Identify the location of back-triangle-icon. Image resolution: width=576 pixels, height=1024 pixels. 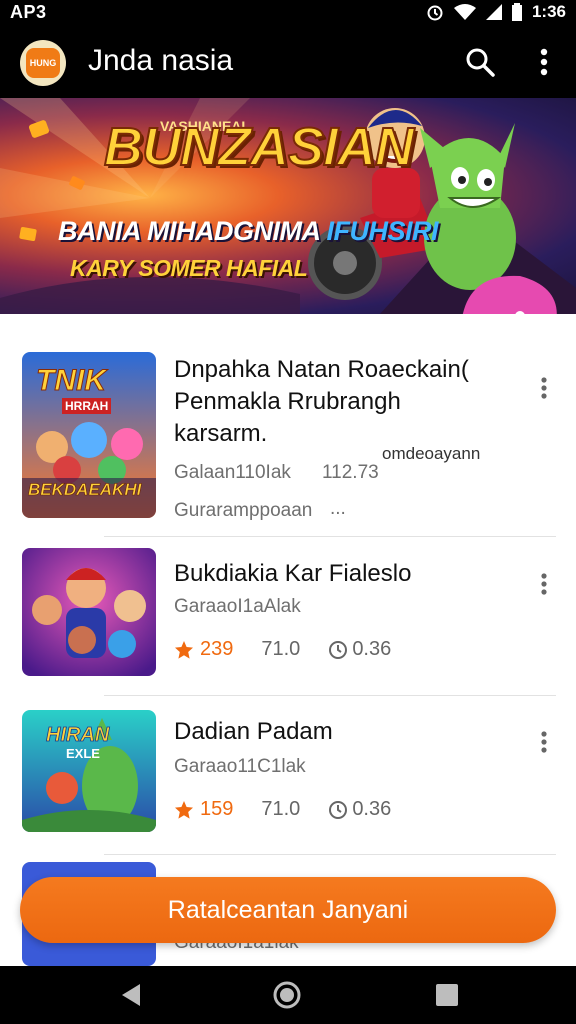
(131, 995).